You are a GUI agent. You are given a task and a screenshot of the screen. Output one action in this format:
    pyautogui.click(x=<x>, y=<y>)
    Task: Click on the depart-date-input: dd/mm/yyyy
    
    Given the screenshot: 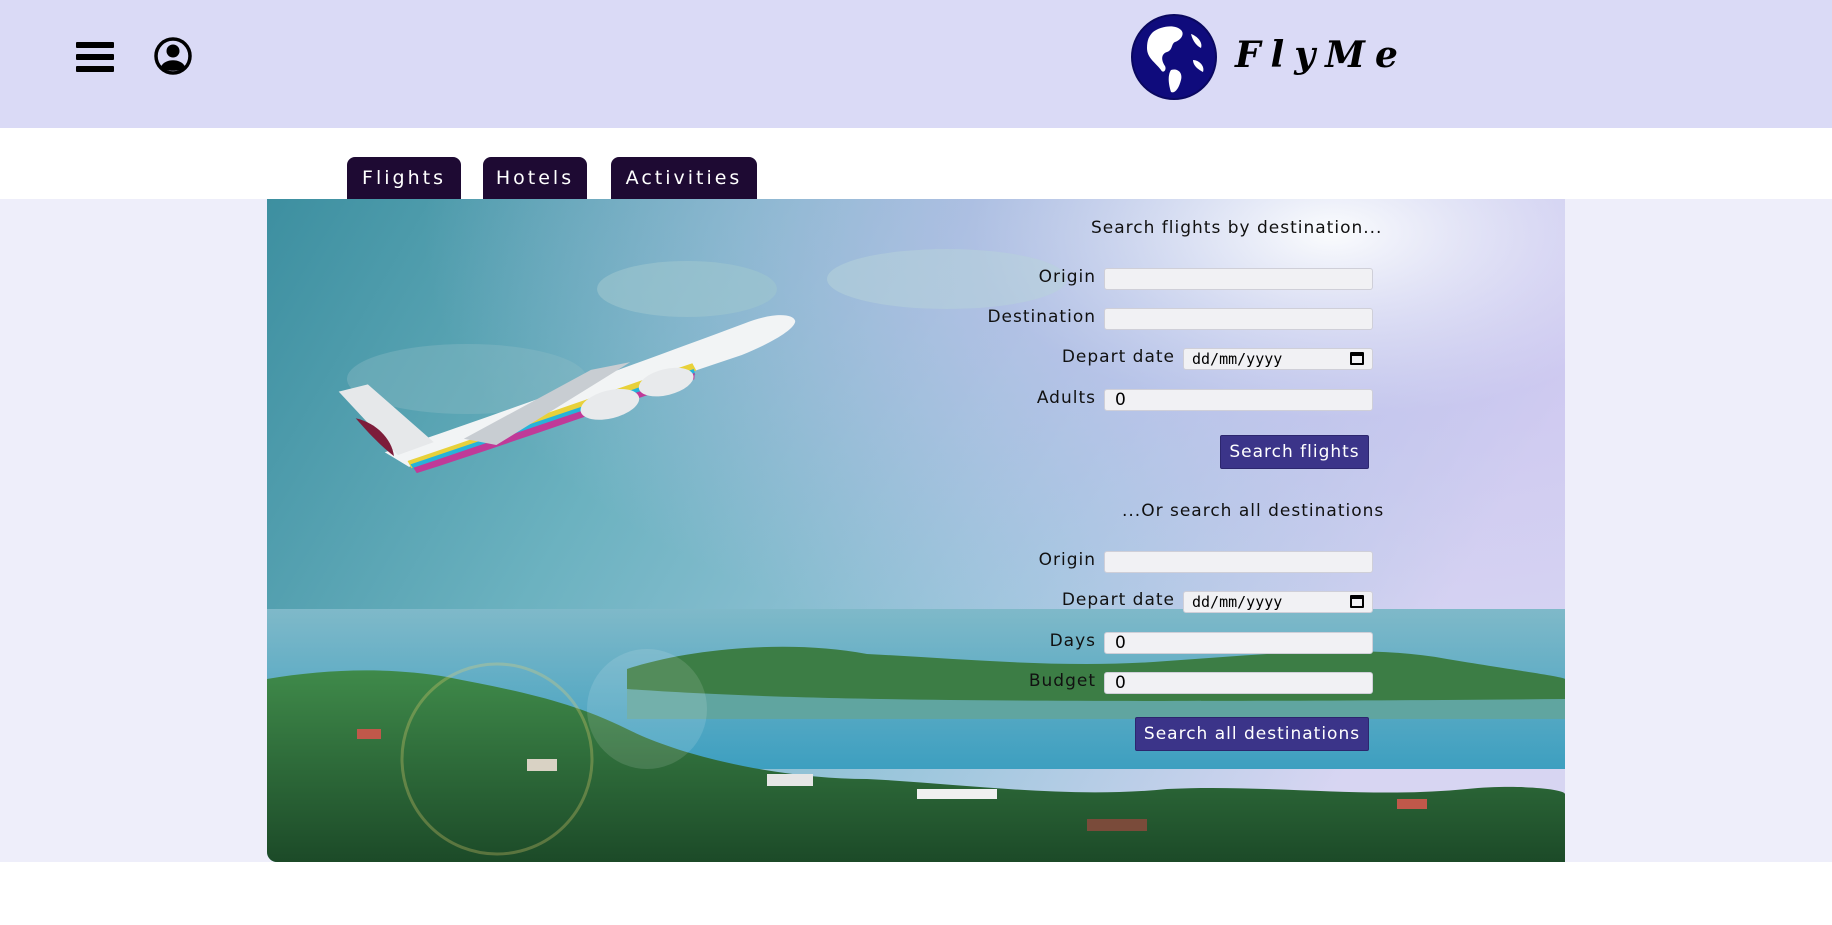 What is the action you would take?
    pyautogui.click(x=1278, y=359)
    